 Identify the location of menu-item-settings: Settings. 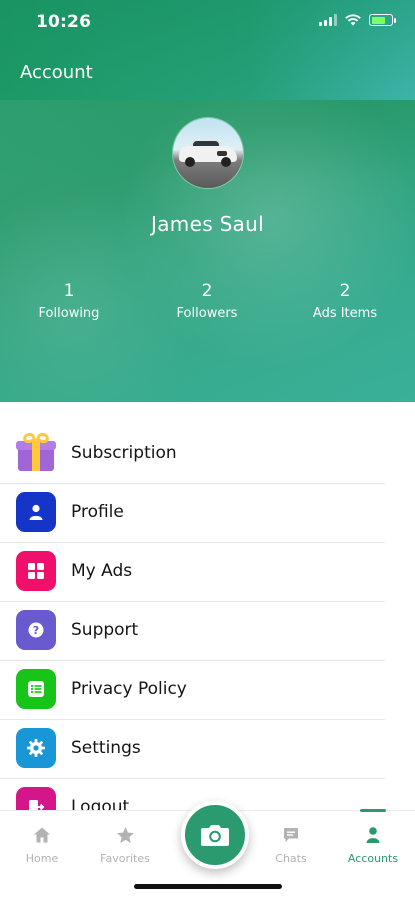
(192, 749).